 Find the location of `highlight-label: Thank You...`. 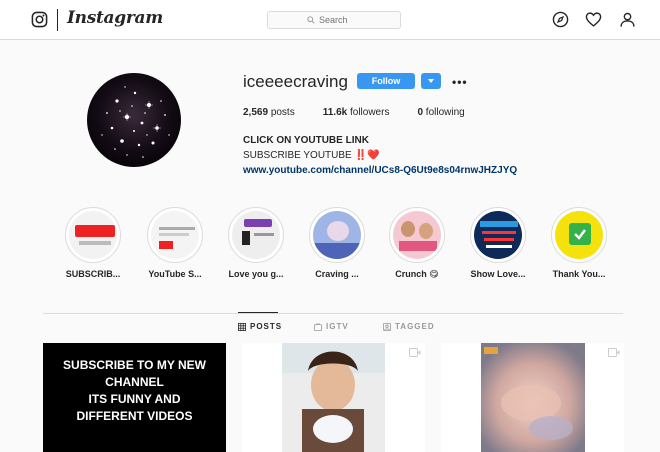

highlight-label: Thank You... is located at coordinates (579, 274).